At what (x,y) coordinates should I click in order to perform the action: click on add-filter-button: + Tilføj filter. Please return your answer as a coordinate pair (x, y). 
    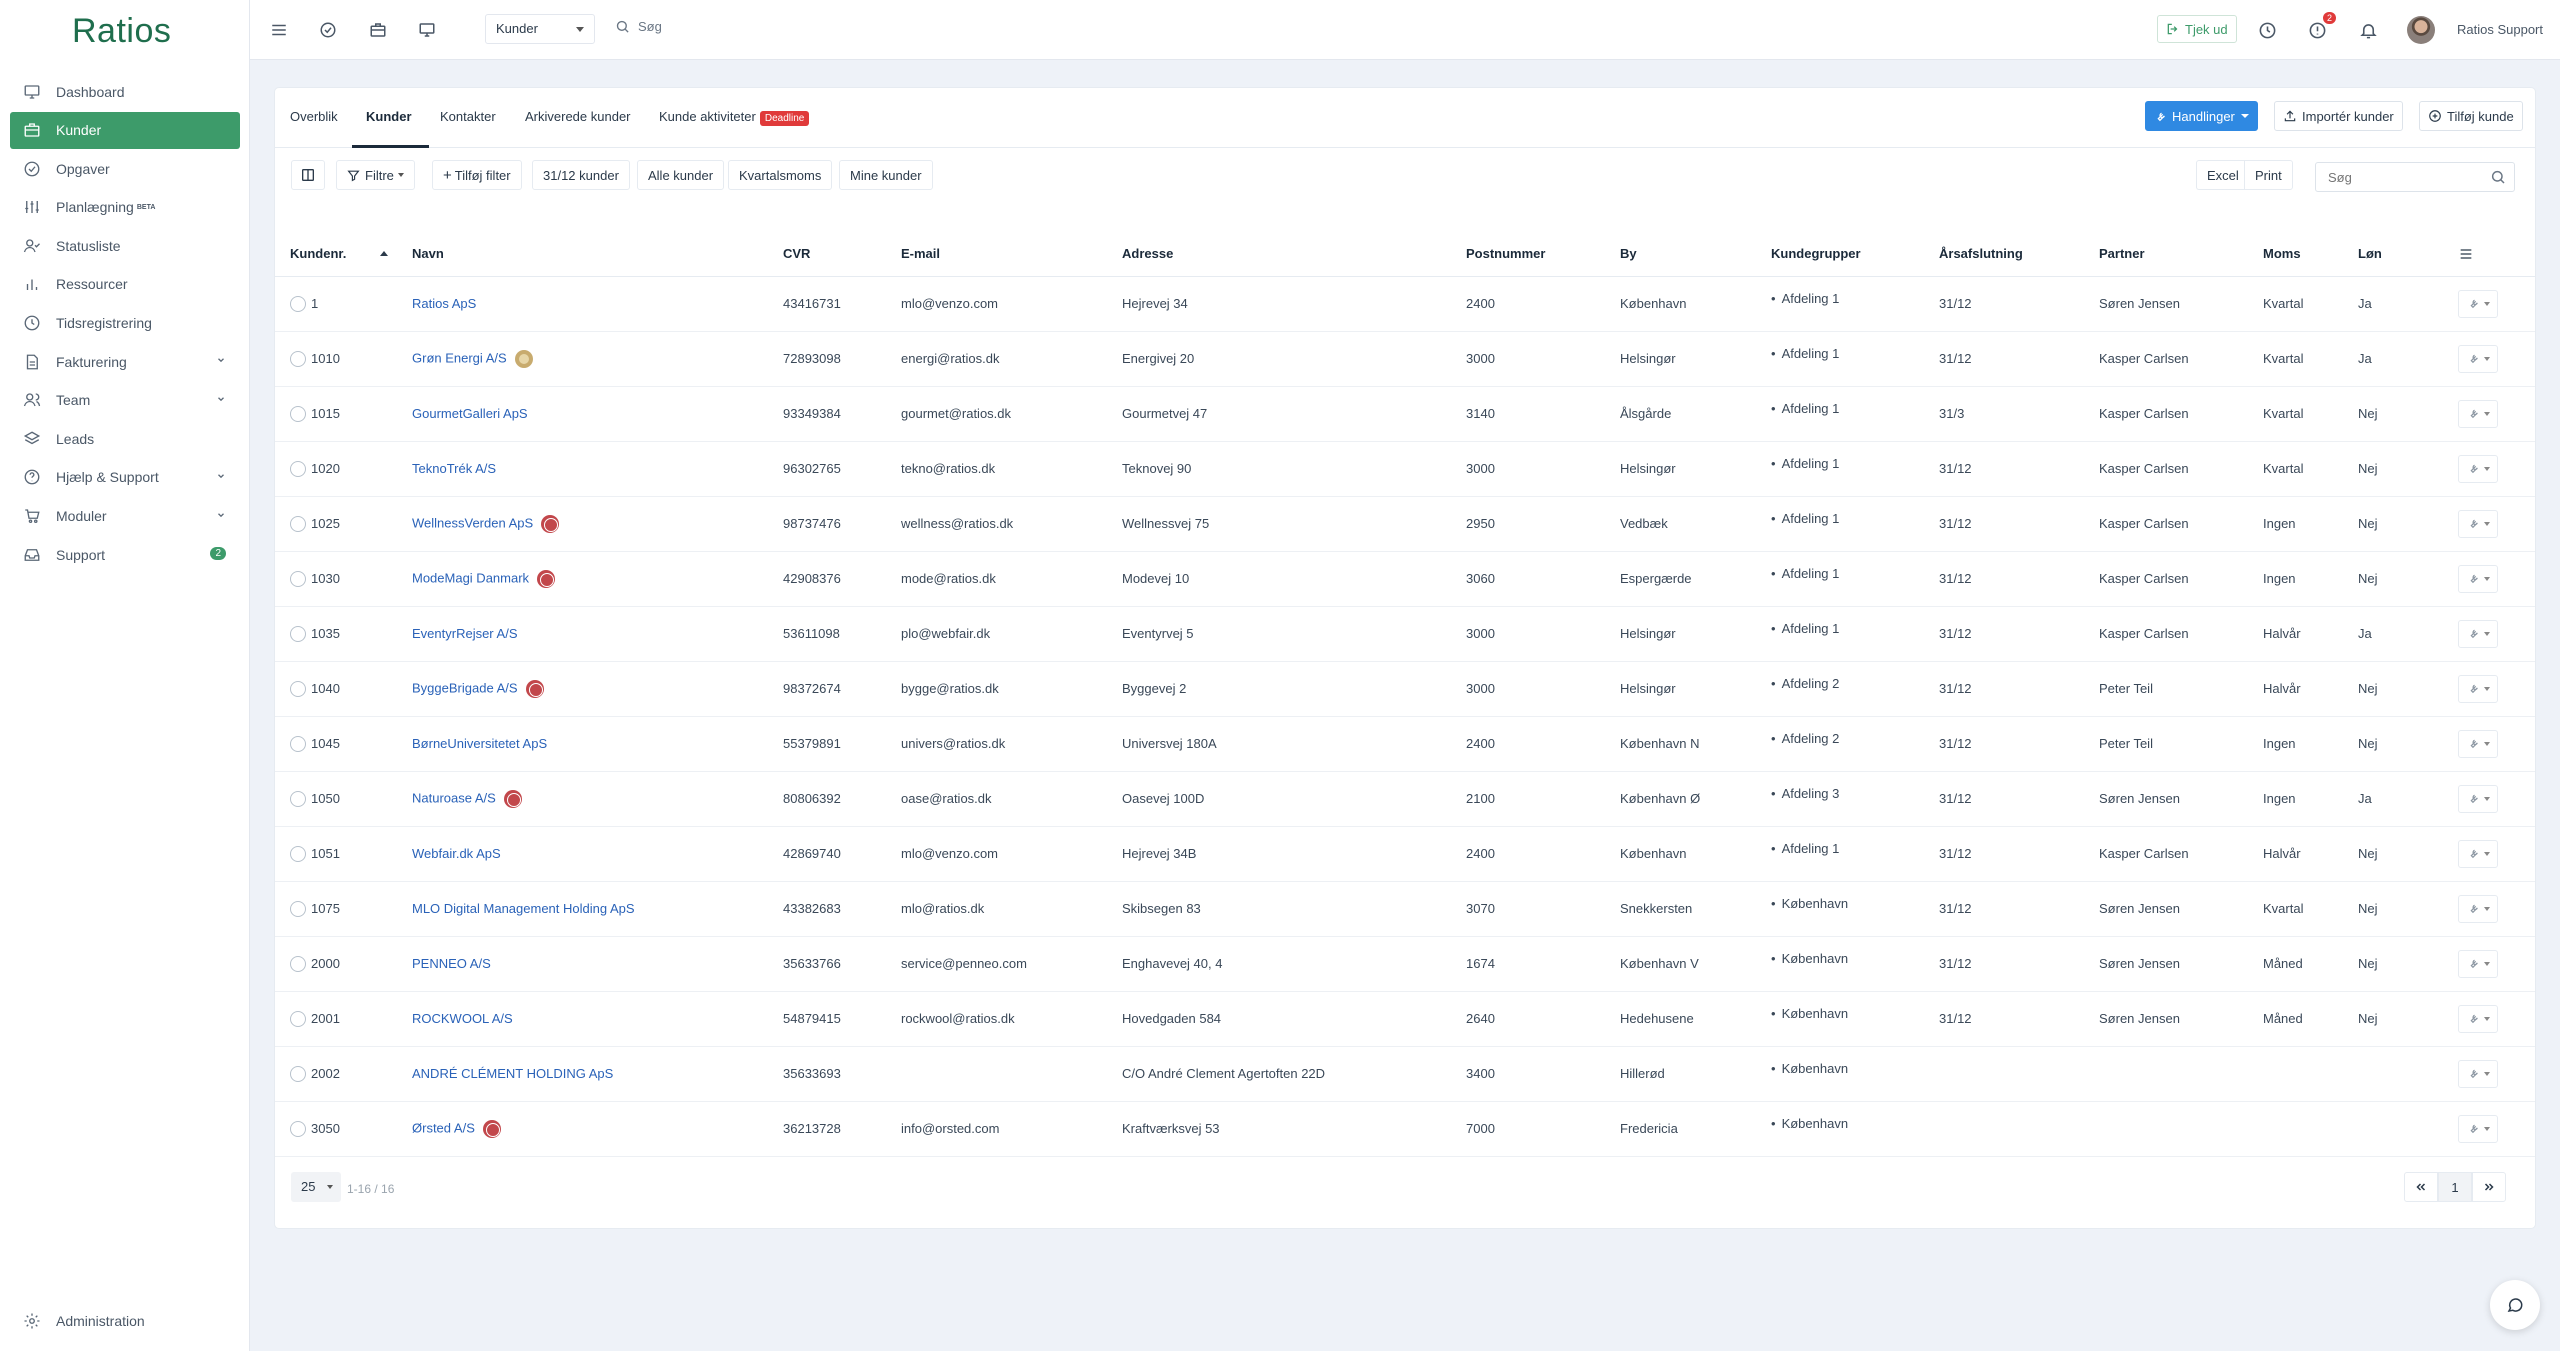
    Looking at the image, I should click on (477, 175).